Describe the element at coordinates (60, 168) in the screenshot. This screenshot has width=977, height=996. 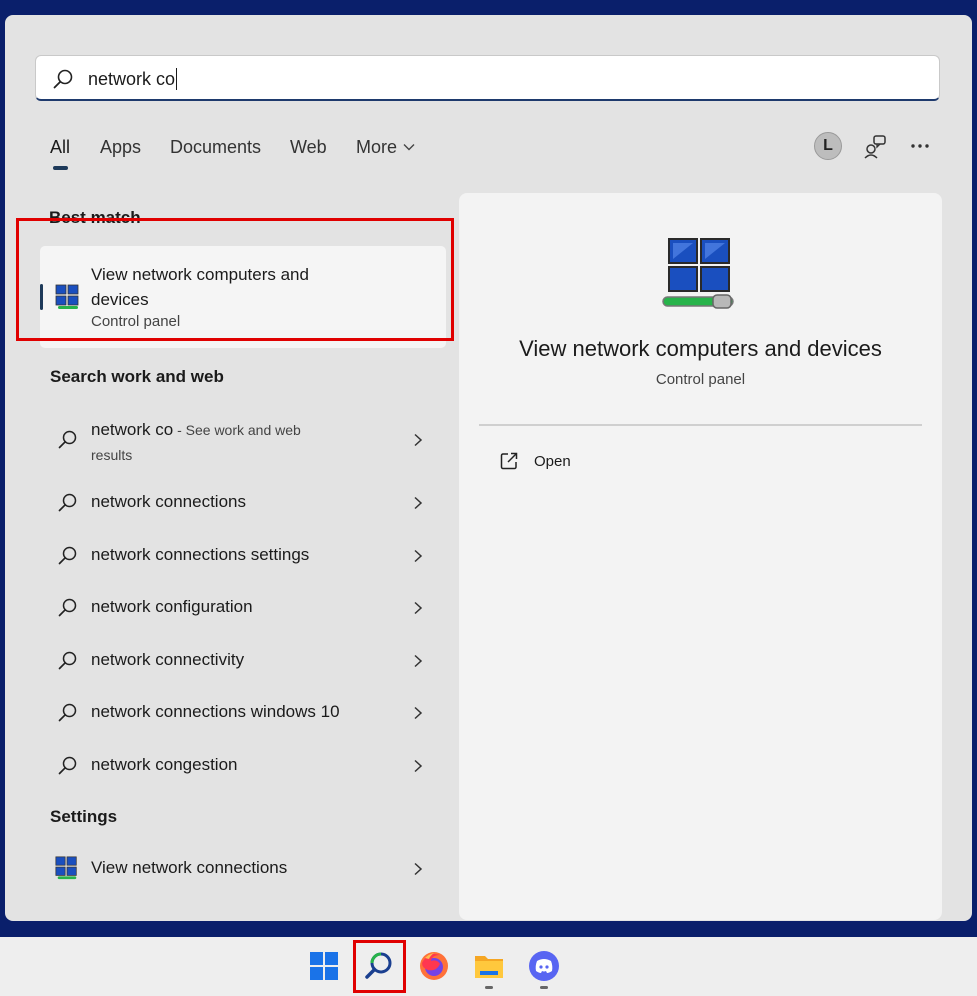
I see `active-tab-indicator` at that location.